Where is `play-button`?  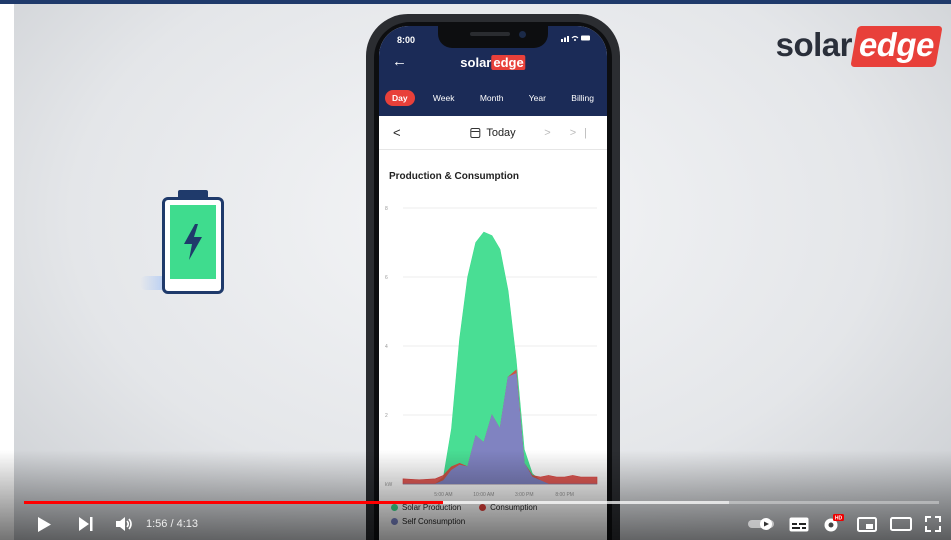 play-button is located at coordinates (44, 524).